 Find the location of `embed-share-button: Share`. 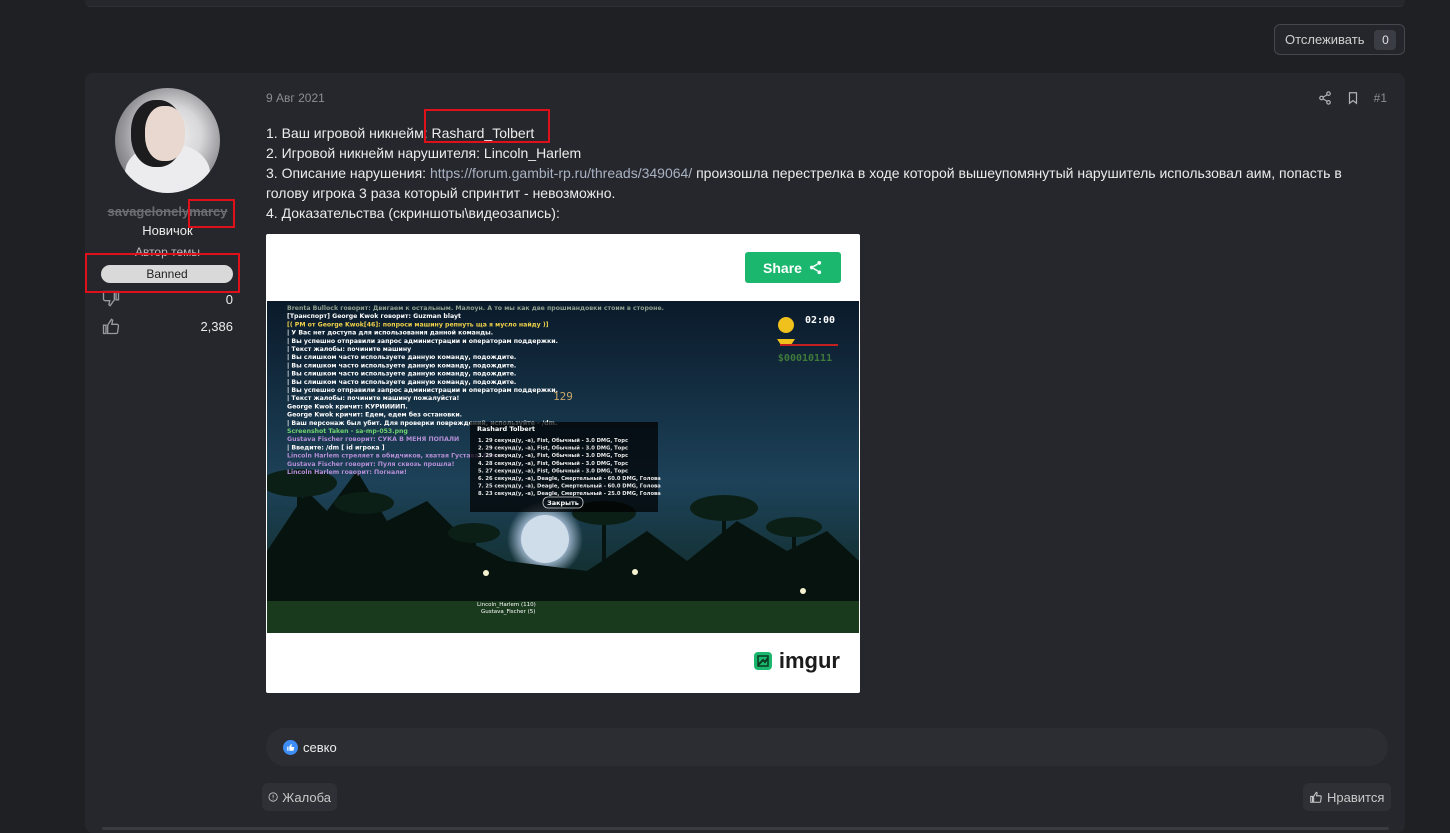

embed-share-button: Share is located at coordinates (793, 267).